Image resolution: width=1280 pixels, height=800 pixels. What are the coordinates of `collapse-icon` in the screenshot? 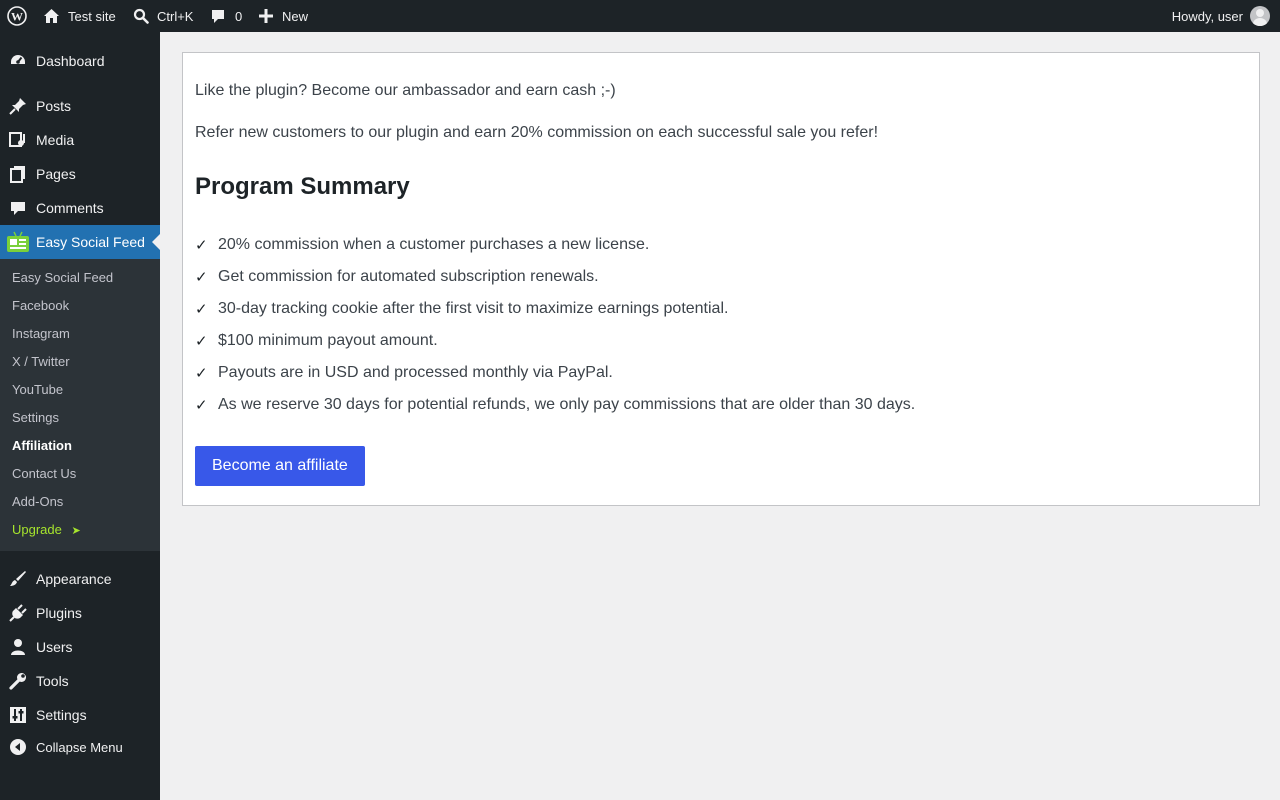 It's located at (18, 747).